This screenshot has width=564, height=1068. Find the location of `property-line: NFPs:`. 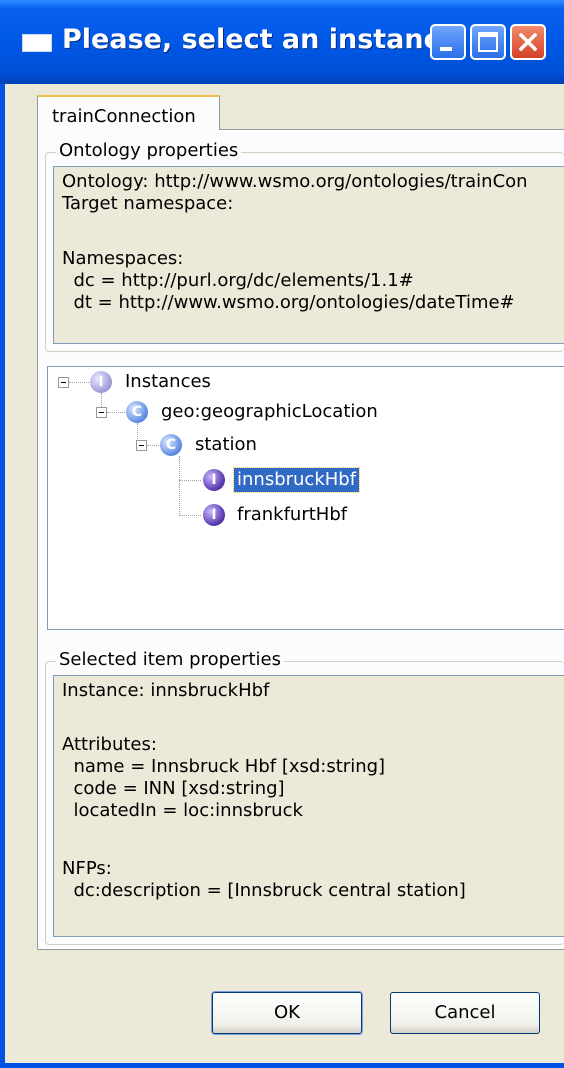

property-line: NFPs: is located at coordinates (87, 868).